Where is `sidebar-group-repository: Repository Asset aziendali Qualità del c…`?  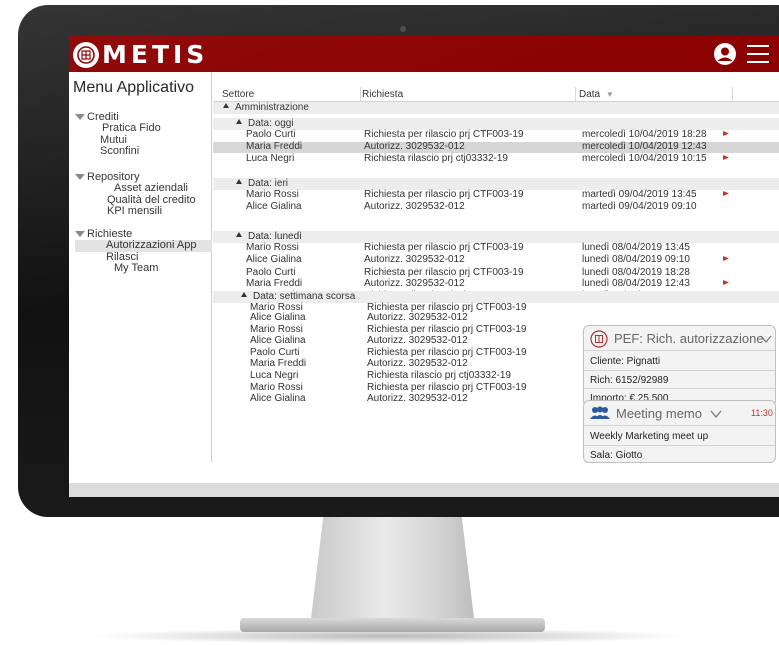
sidebar-group-repository: Repository Asset aziendali Qualità del c… is located at coordinates (154, 194).